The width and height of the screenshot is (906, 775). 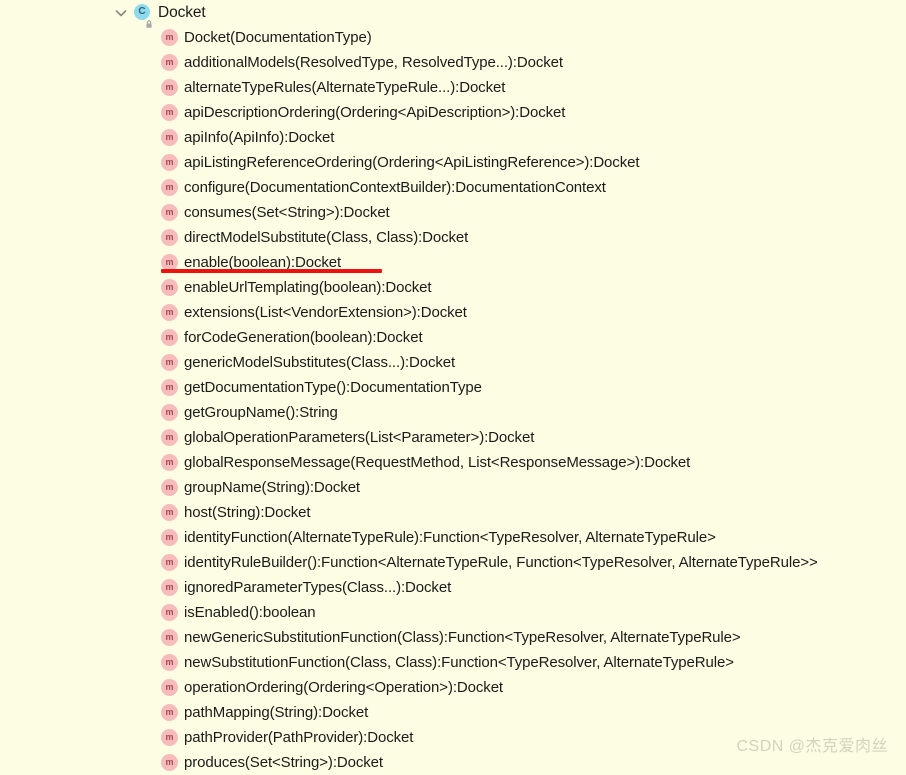 What do you see at coordinates (453, 412) in the screenshot?
I see `tree-row-method: m getGroupName():String` at bounding box center [453, 412].